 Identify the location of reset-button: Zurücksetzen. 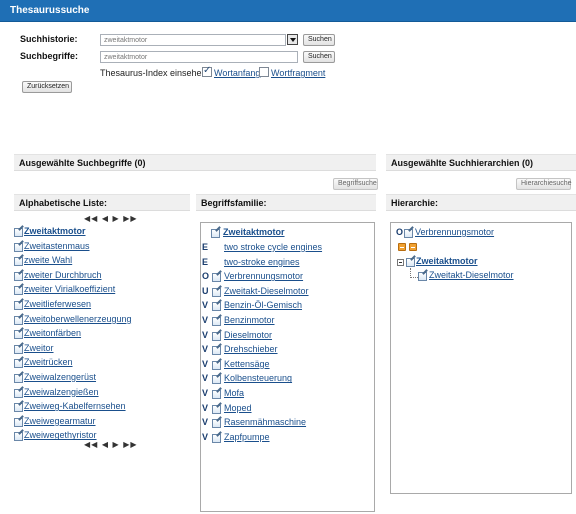
(47, 87).